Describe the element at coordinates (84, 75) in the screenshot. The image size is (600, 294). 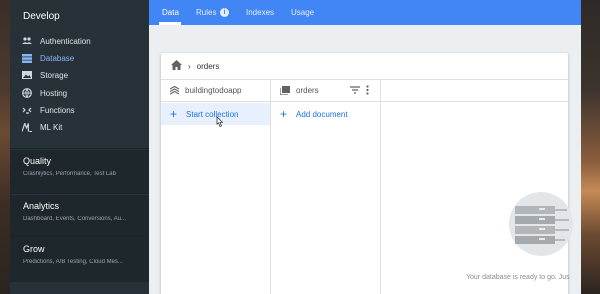
I see `sidebar-item-storage: Storage` at that location.